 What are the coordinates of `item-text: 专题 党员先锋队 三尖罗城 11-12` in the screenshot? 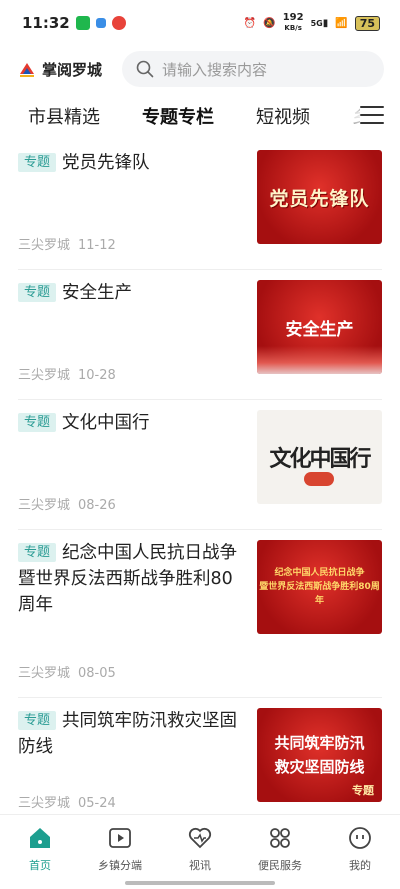 It's located at (132, 209).